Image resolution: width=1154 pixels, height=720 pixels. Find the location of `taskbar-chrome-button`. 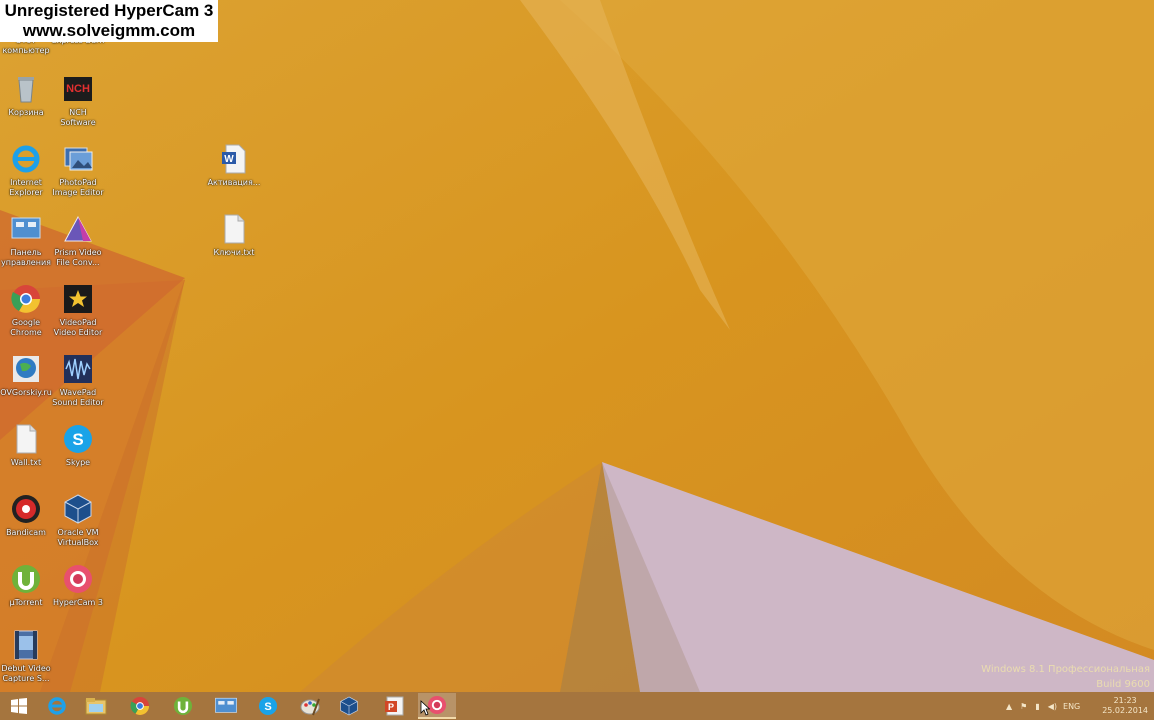

taskbar-chrome-button is located at coordinates (140, 706).